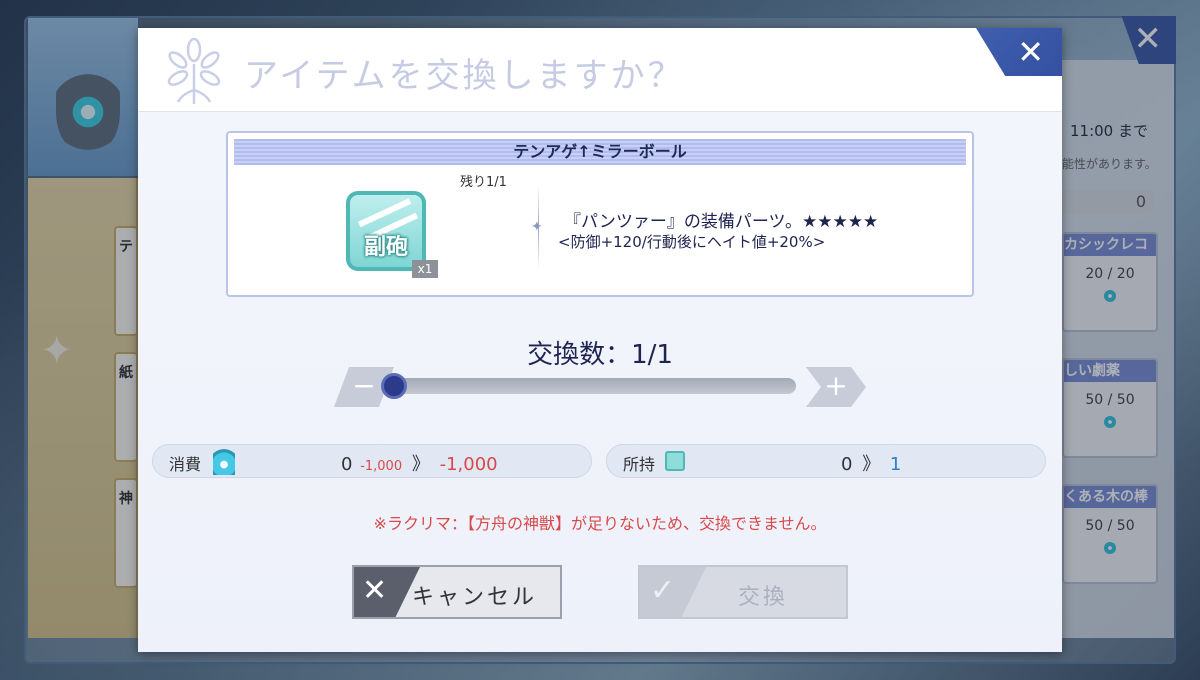 The width and height of the screenshot is (1200, 680). Describe the element at coordinates (600, 152) in the screenshot. I see `item-name: テンアゲ↑ミラーボール` at that location.